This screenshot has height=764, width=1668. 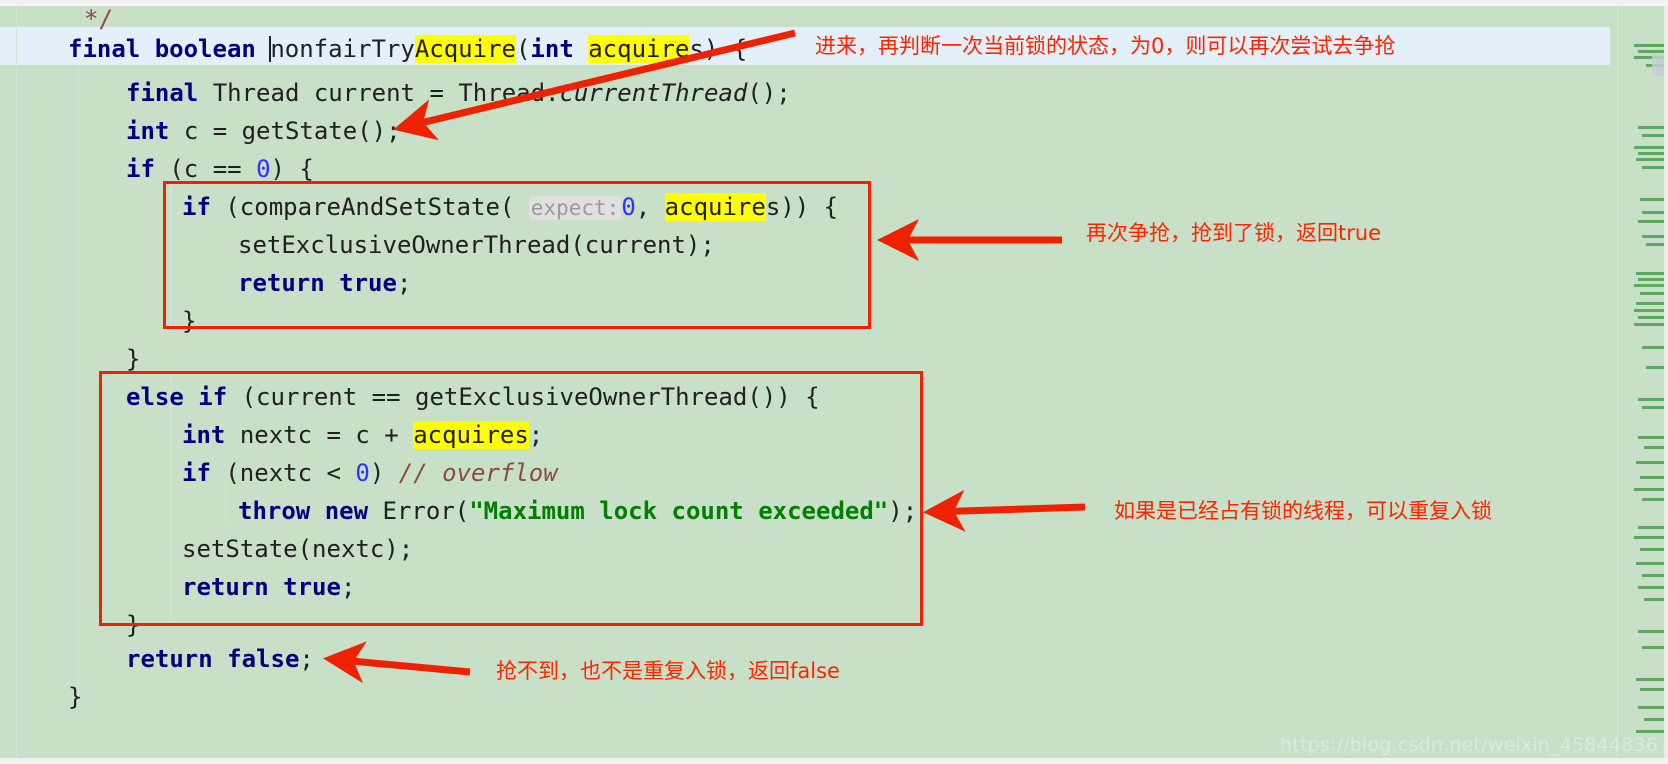 I want to click on code-line-5: if (c == 0) {, so click(x=220, y=169).